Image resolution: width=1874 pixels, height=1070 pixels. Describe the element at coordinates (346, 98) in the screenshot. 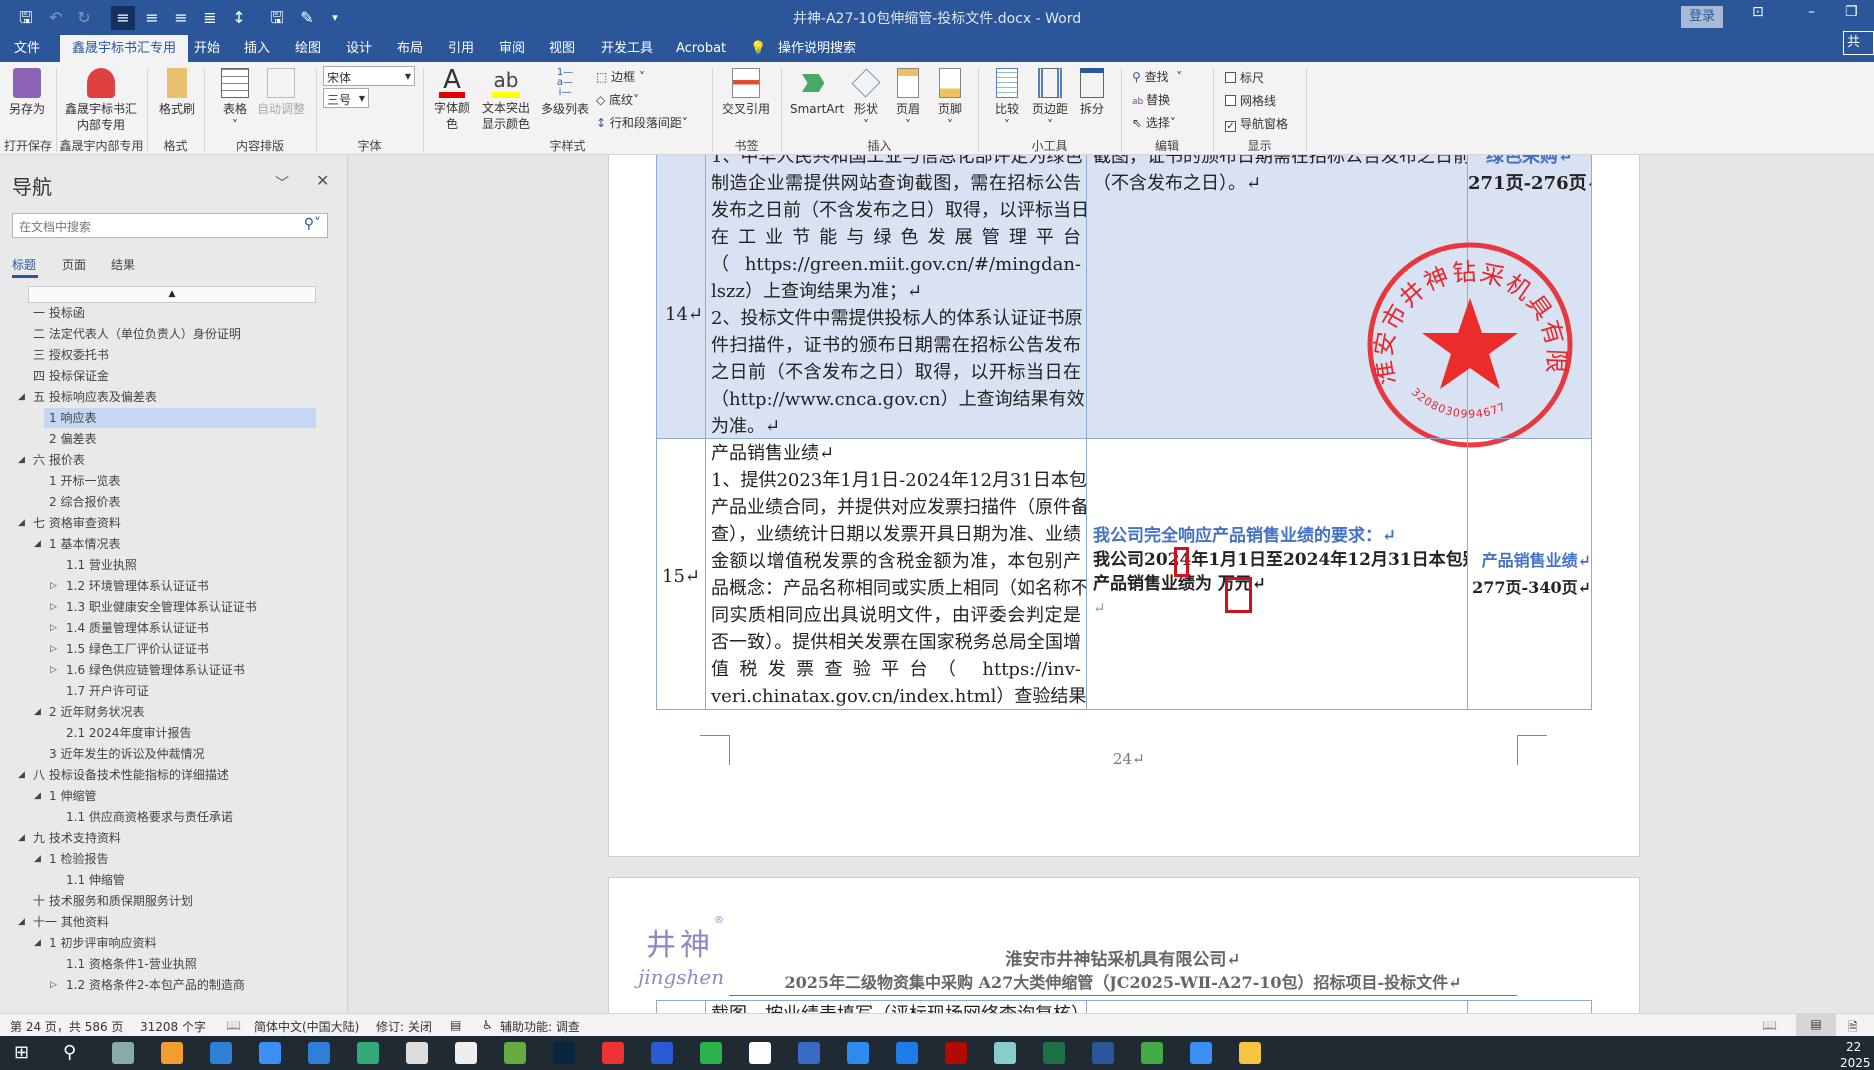

I see `font-size-select: 三号 ▼` at that location.